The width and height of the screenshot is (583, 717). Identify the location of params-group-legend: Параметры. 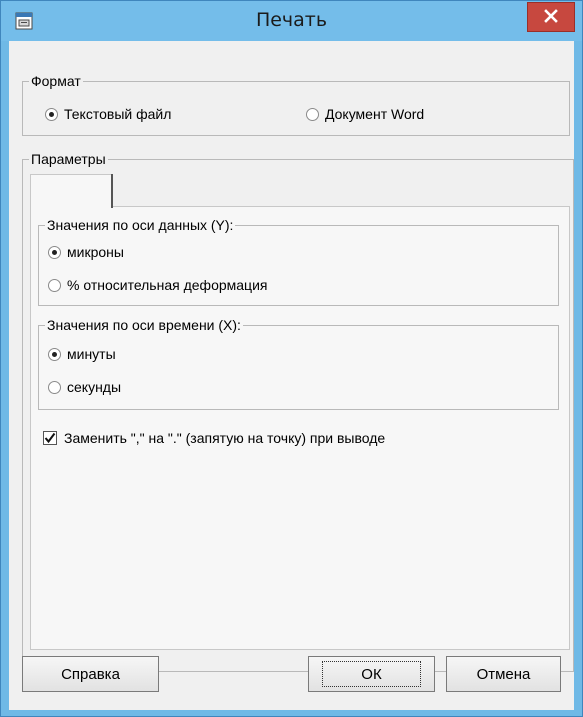
(68, 159).